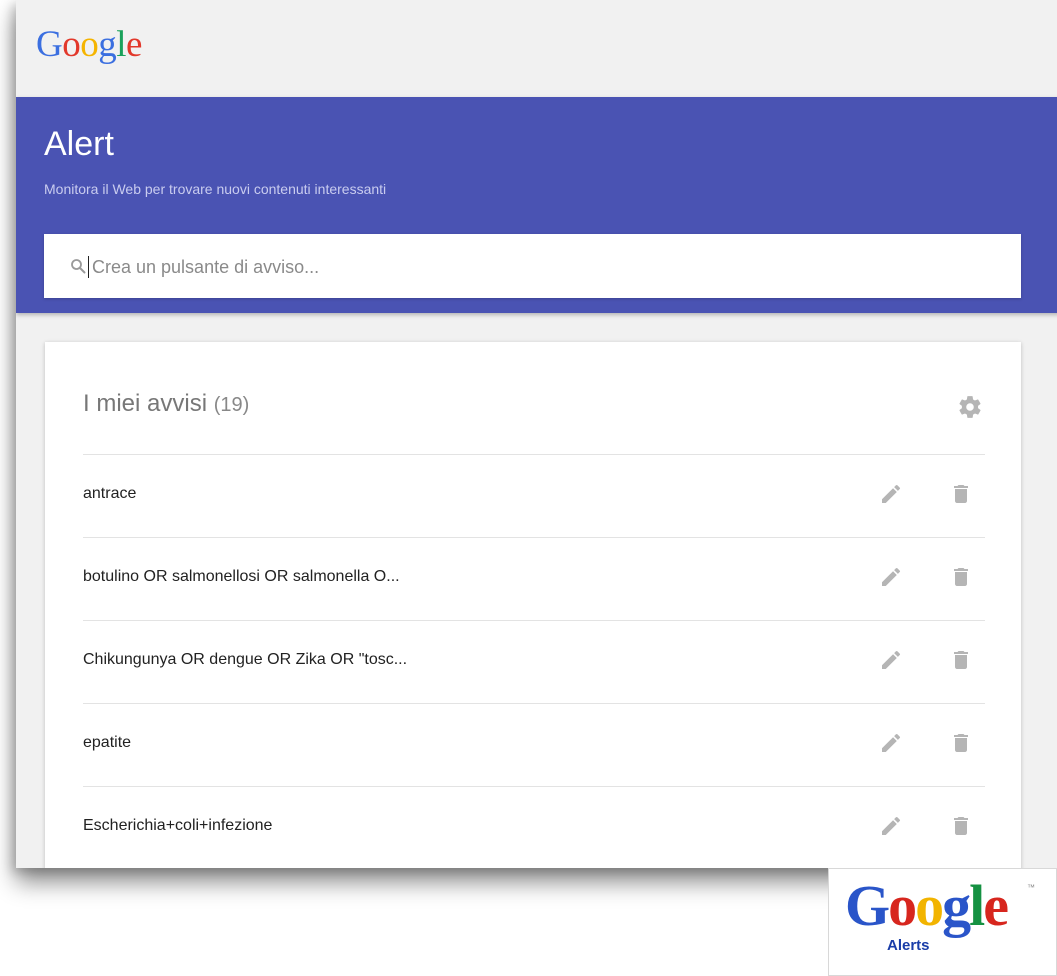 This screenshot has height=976, width=1057. What do you see at coordinates (107, 743) in the screenshot?
I see `alert-label: epatite` at bounding box center [107, 743].